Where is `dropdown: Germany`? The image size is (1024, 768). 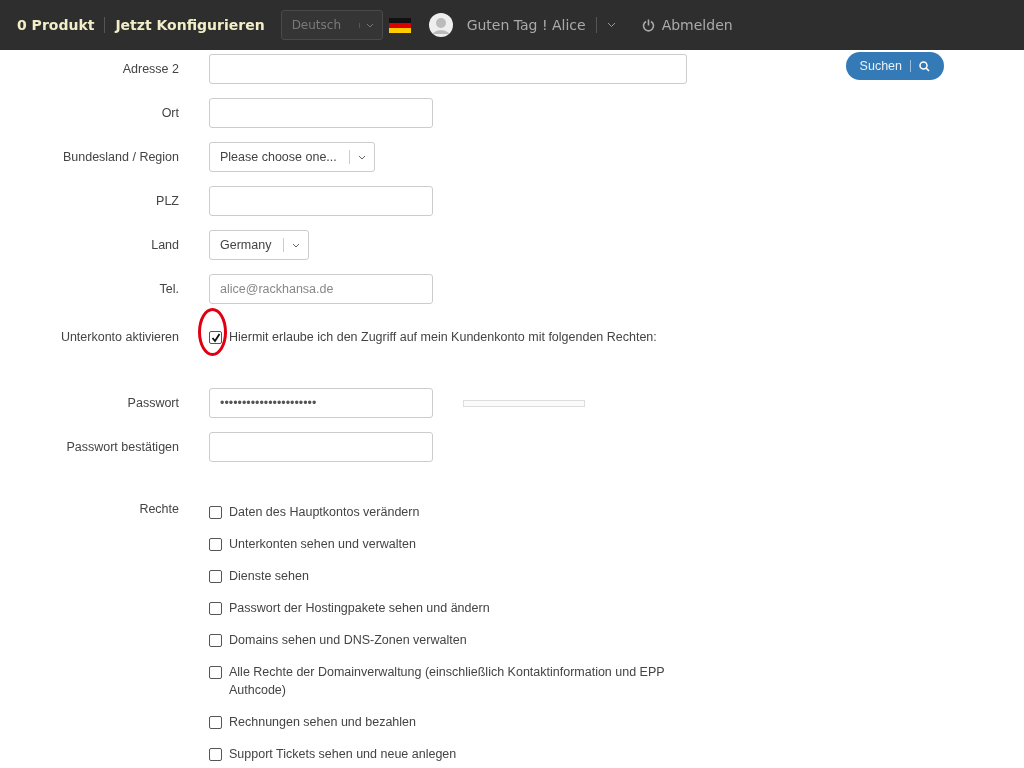
dropdown: Germany is located at coordinates (259, 245).